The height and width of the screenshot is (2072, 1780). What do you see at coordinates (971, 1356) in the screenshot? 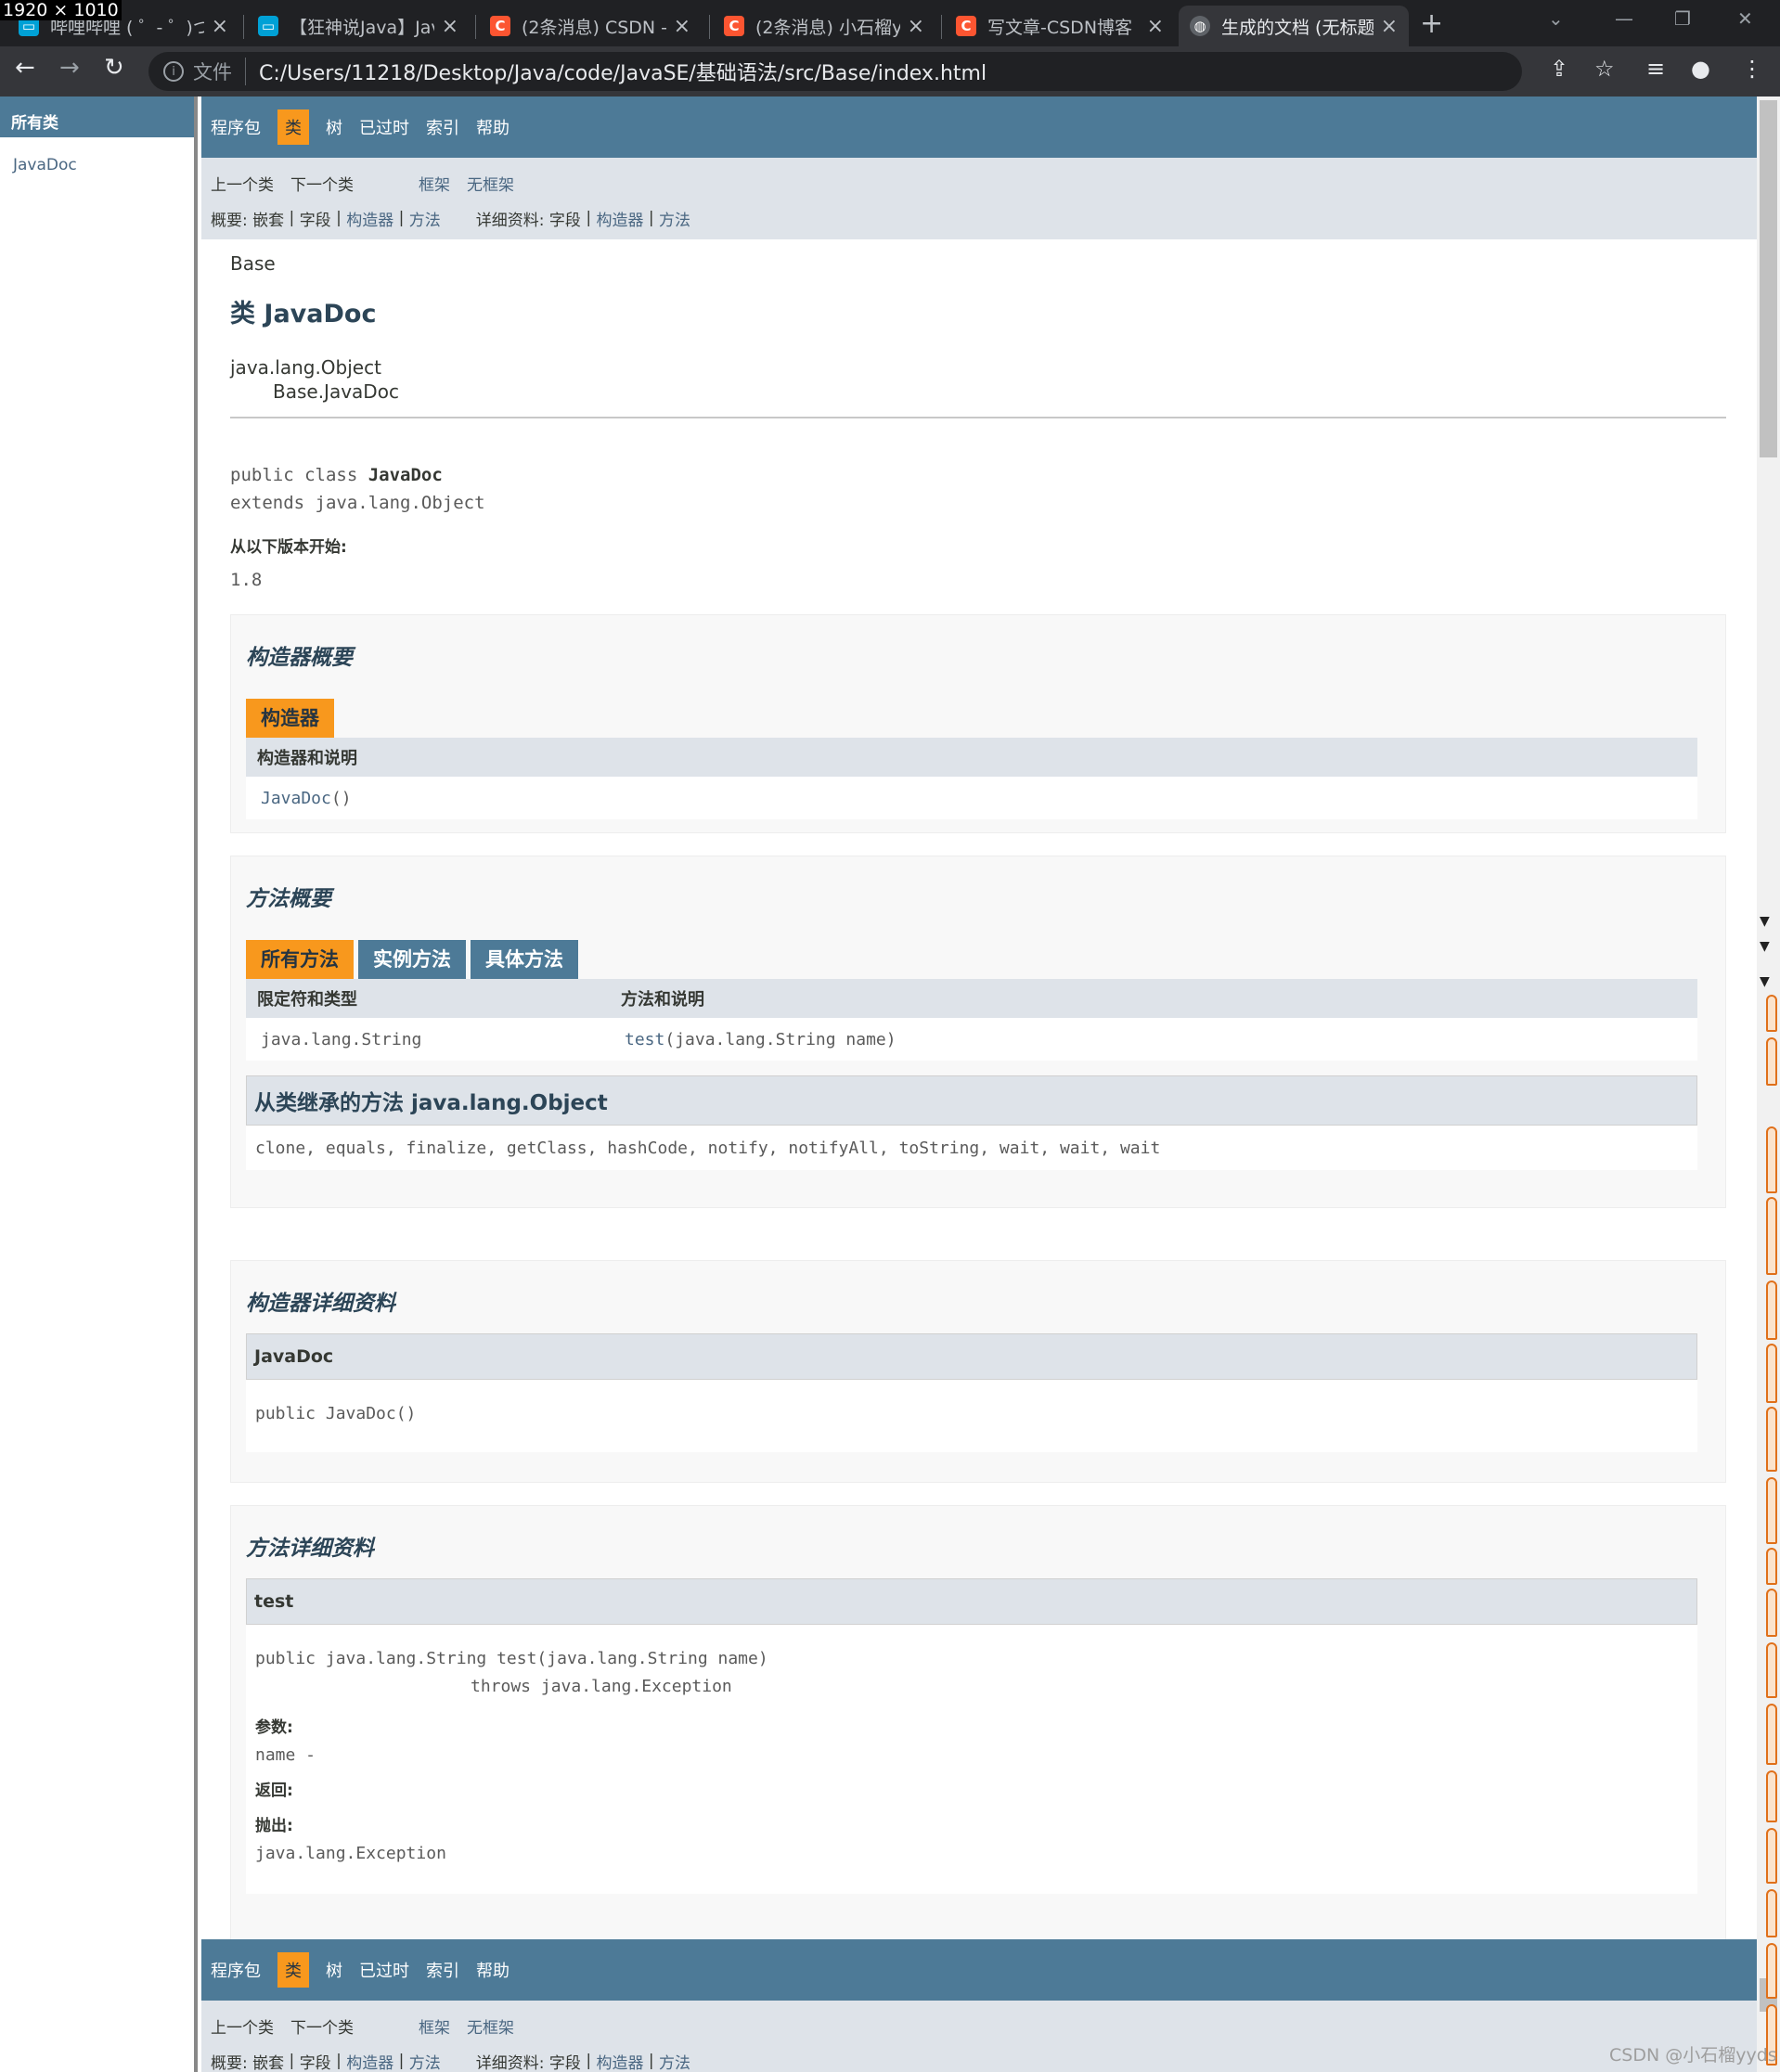
I see `constructor-detail-name: JavaDoc` at bounding box center [971, 1356].